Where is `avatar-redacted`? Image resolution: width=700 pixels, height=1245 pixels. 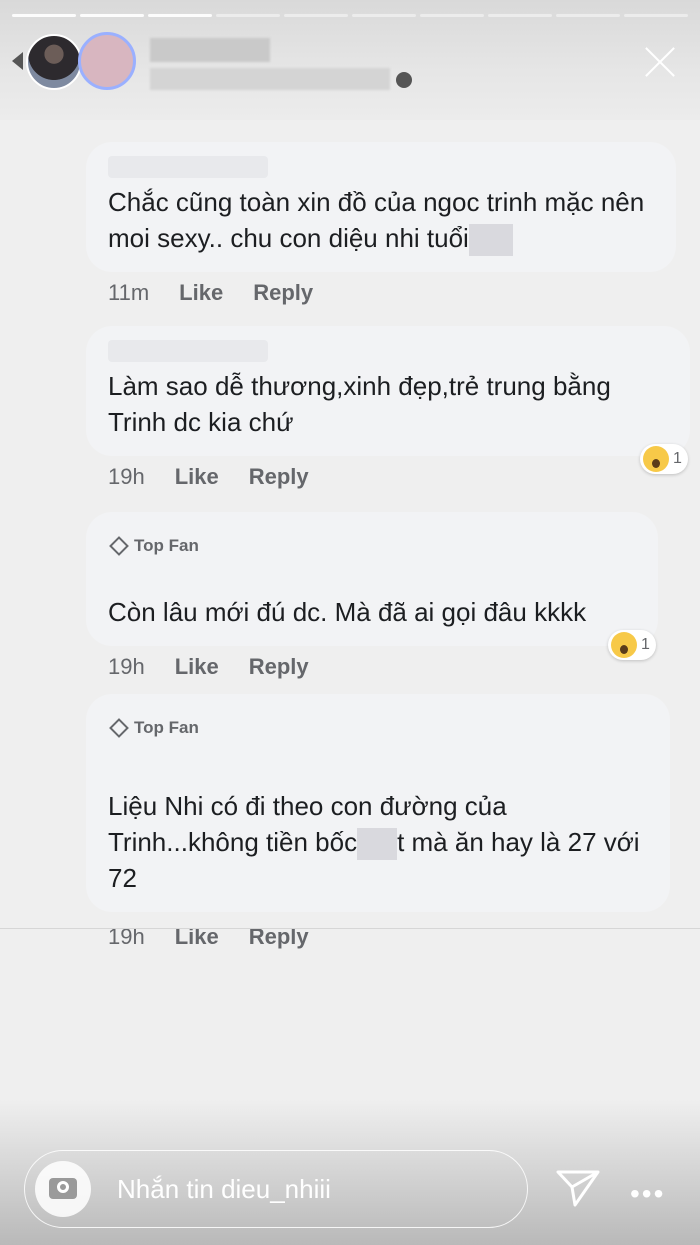 avatar-redacted is located at coordinates (107, 61).